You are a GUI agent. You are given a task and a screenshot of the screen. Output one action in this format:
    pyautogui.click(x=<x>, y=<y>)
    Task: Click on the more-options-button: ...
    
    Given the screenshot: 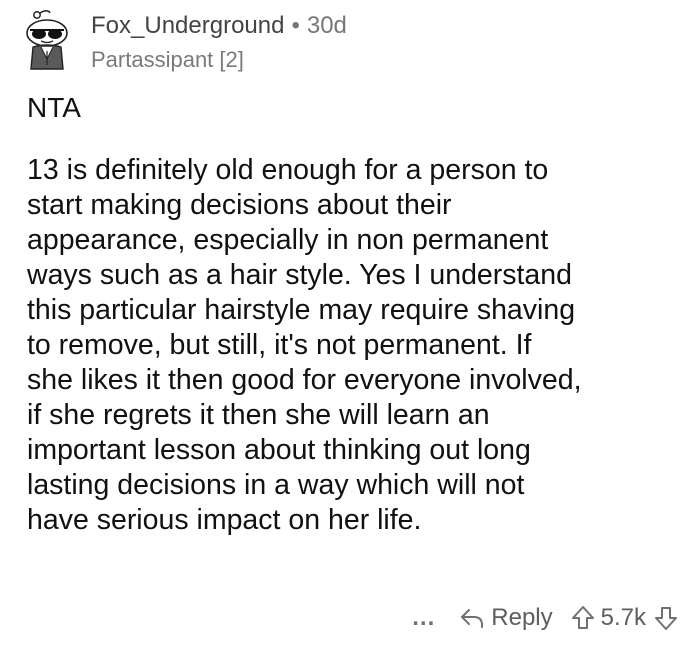 What is the action you would take?
    pyautogui.click(x=423, y=618)
    